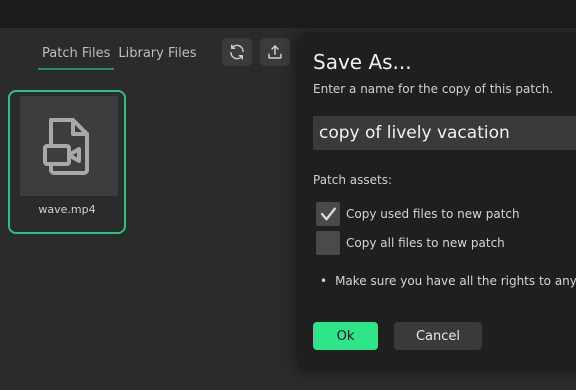 The width and height of the screenshot is (576, 390). Describe the element at coordinates (66, 146) in the screenshot. I see `video-file-icon` at that location.